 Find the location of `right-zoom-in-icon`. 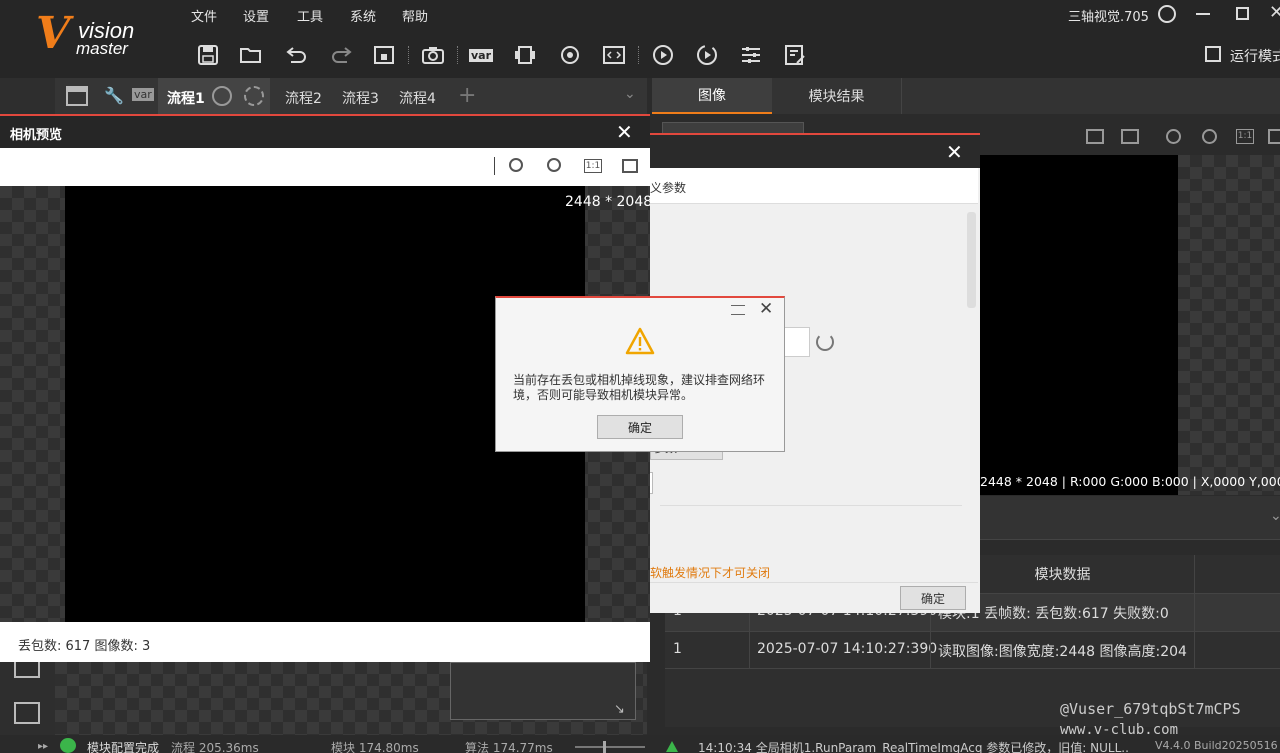

right-zoom-in-icon is located at coordinates (1173, 136).